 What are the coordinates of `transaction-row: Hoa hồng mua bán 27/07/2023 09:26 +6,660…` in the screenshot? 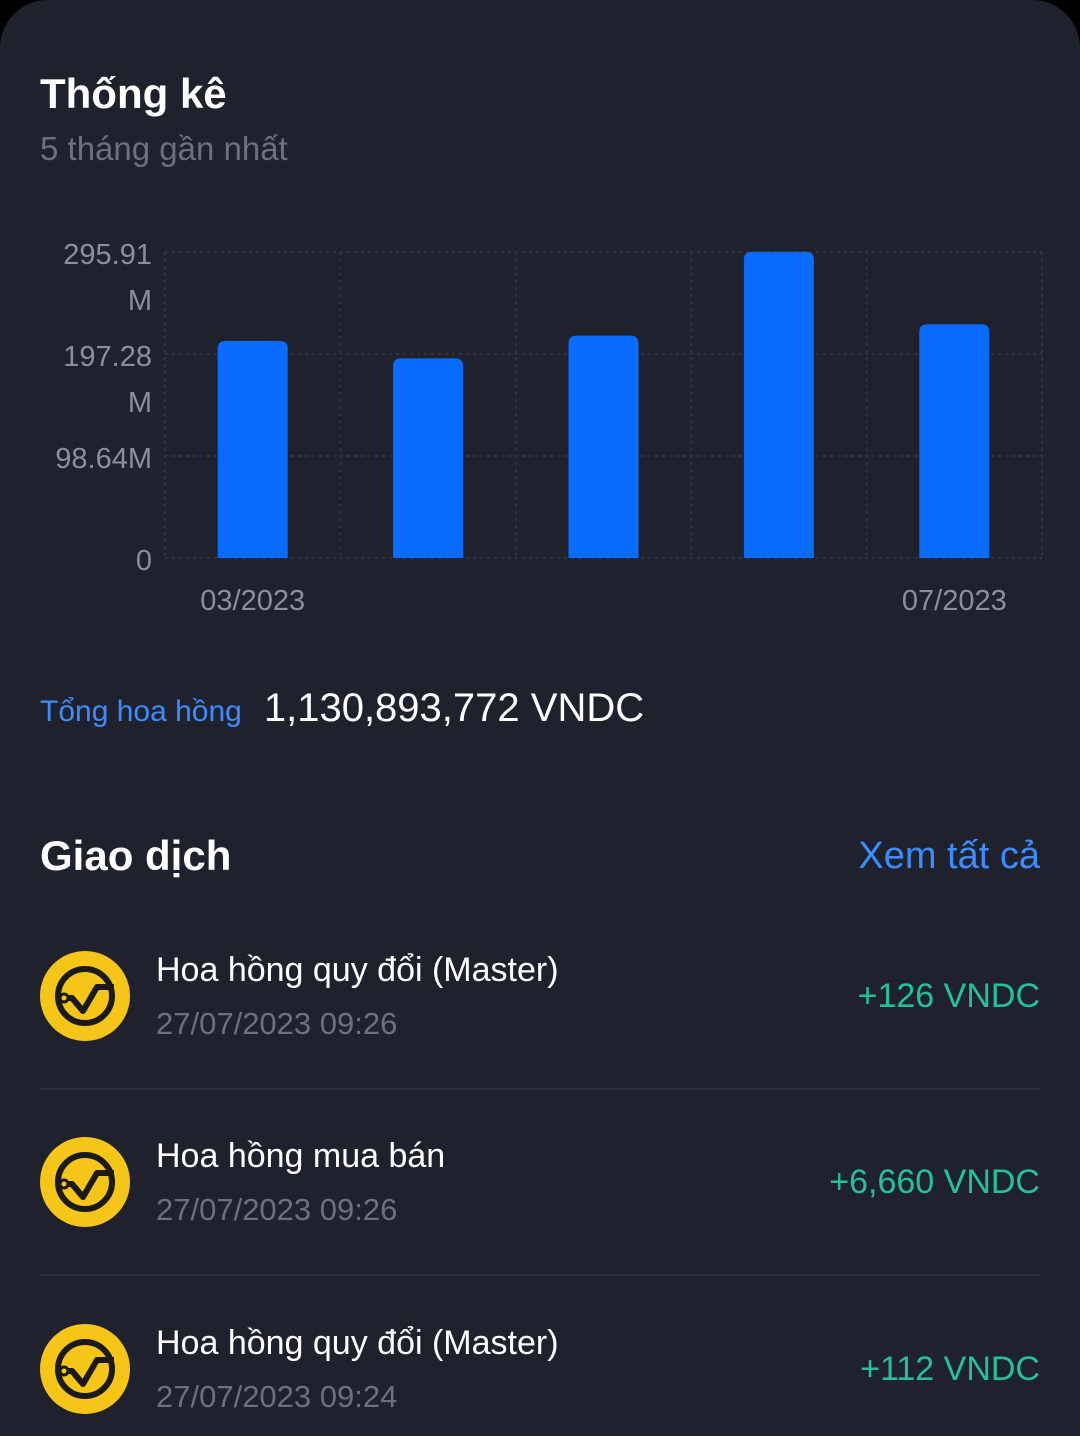 It's located at (540, 1183).